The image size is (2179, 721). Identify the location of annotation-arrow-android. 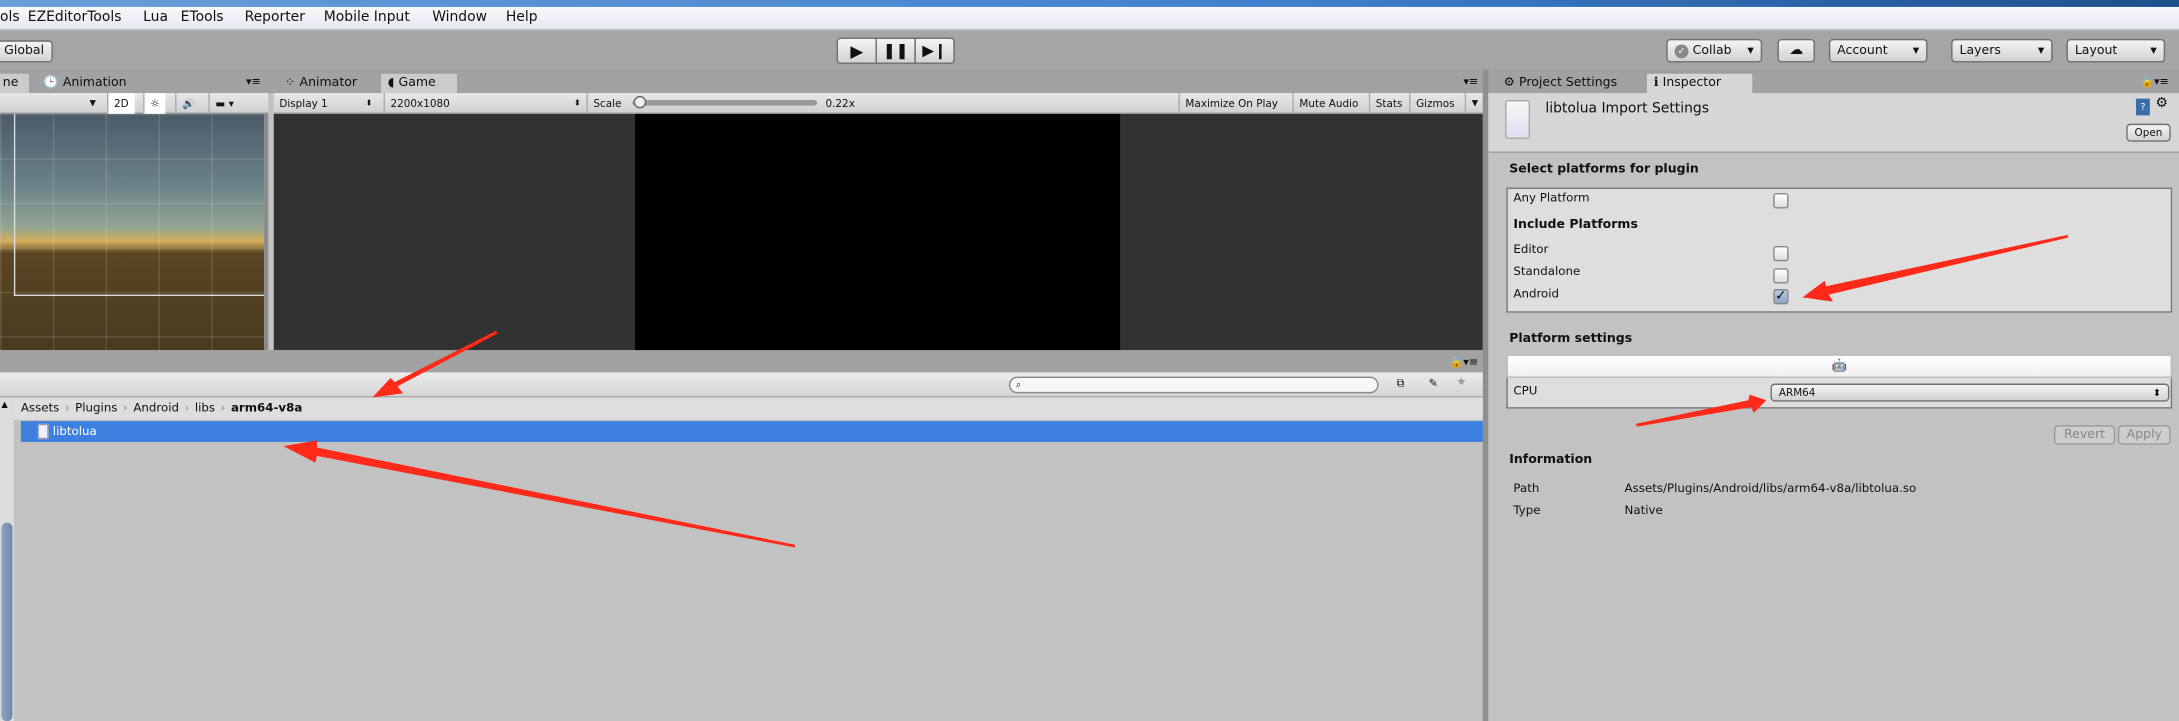
(1935, 268).